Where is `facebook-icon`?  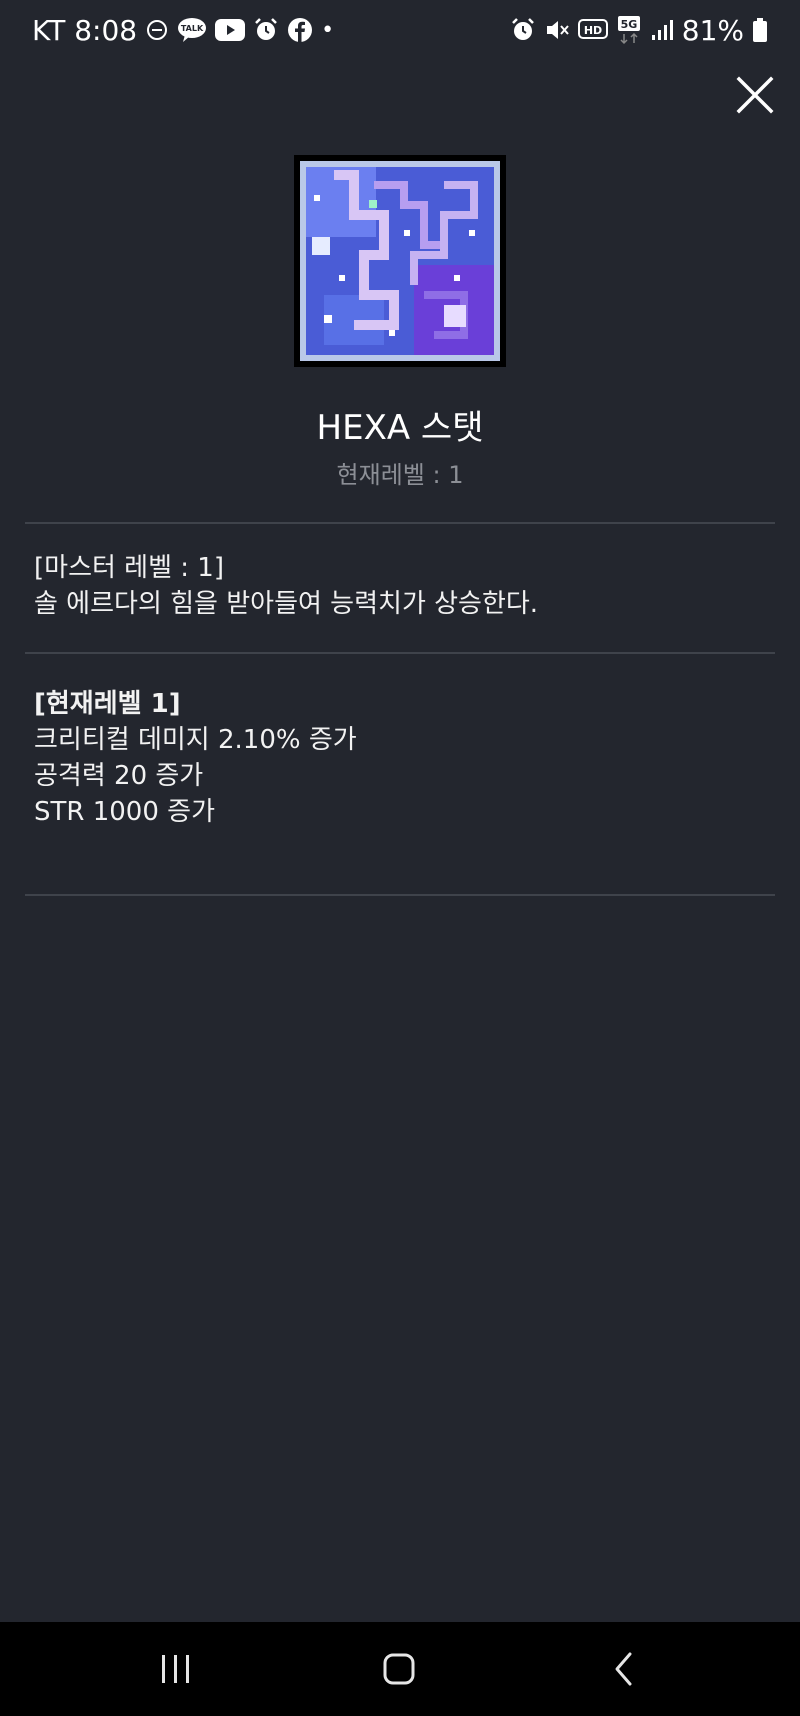
facebook-icon is located at coordinates (300, 30).